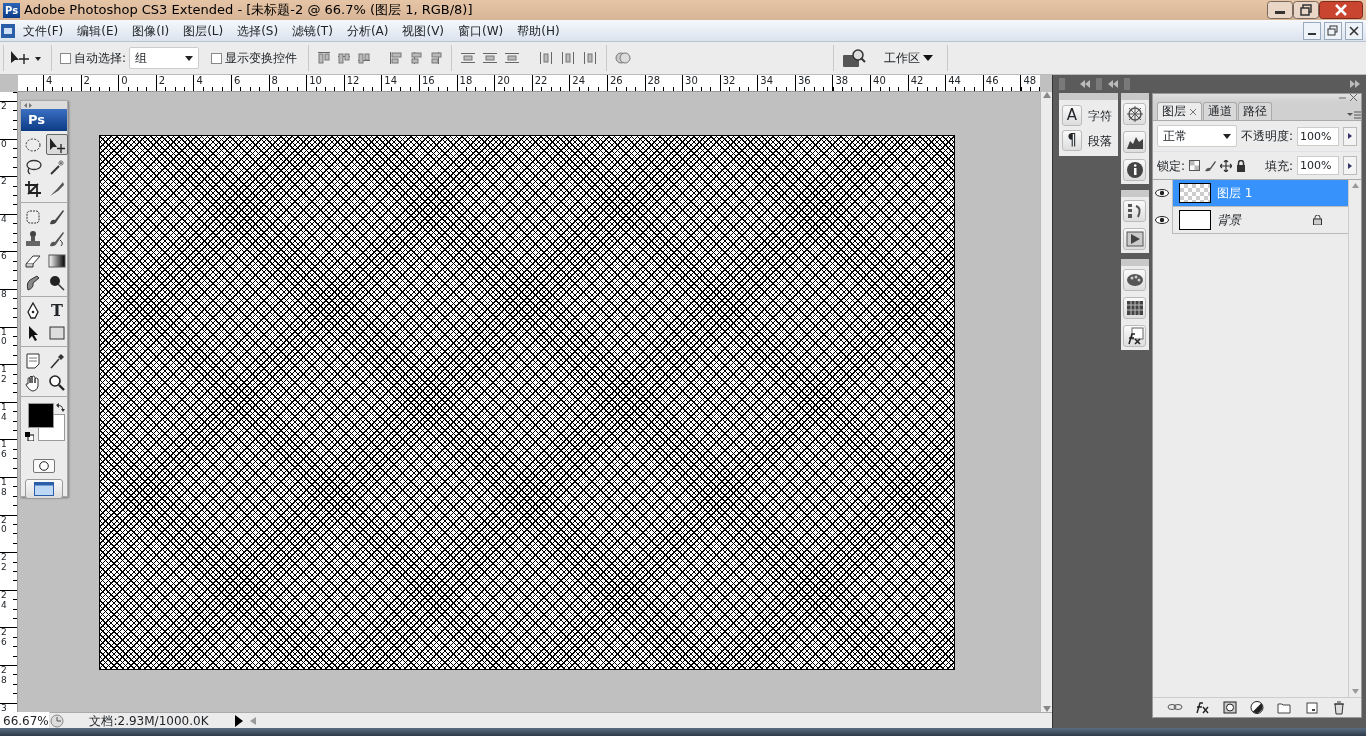 The image size is (1366, 736). What do you see at coordinates (203, 30) in the screenshot?
I see `menu-item: 图层(L)` at bounding box center [203, 30].